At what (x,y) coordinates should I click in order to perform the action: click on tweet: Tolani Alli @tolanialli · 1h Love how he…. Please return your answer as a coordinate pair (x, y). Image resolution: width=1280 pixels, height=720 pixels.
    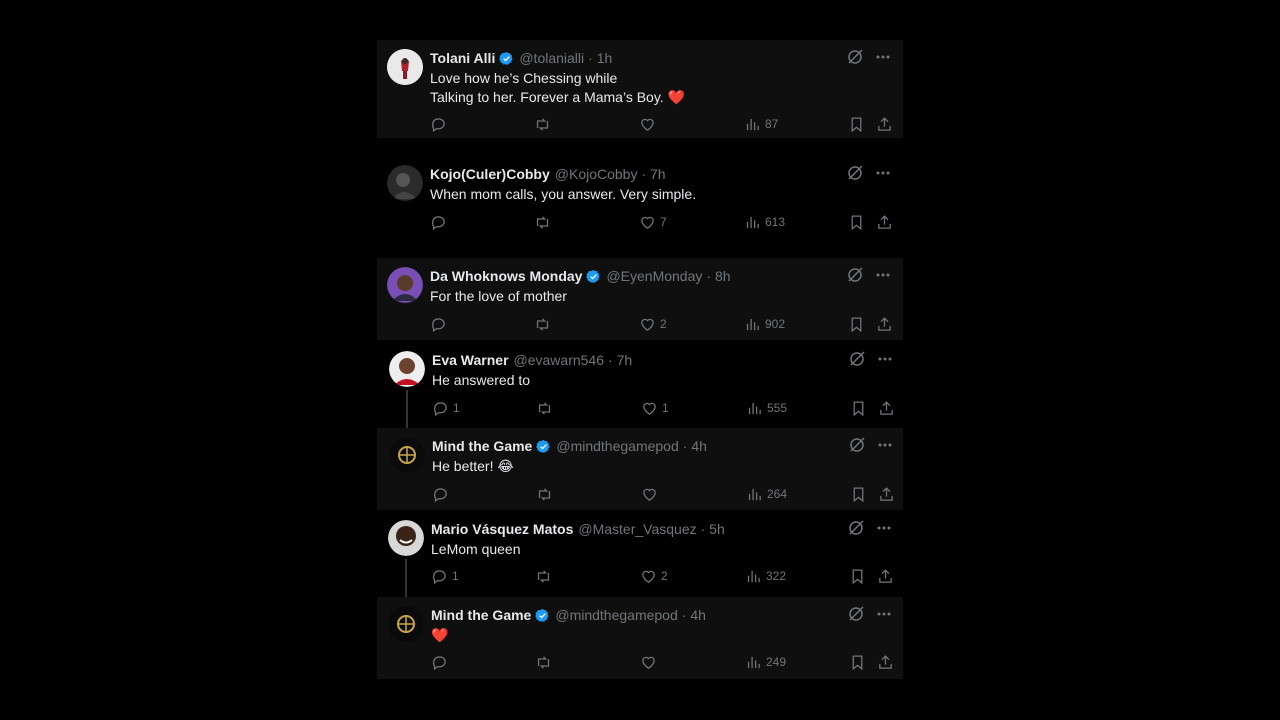
    Looking at the image, I should click on (640, 89).